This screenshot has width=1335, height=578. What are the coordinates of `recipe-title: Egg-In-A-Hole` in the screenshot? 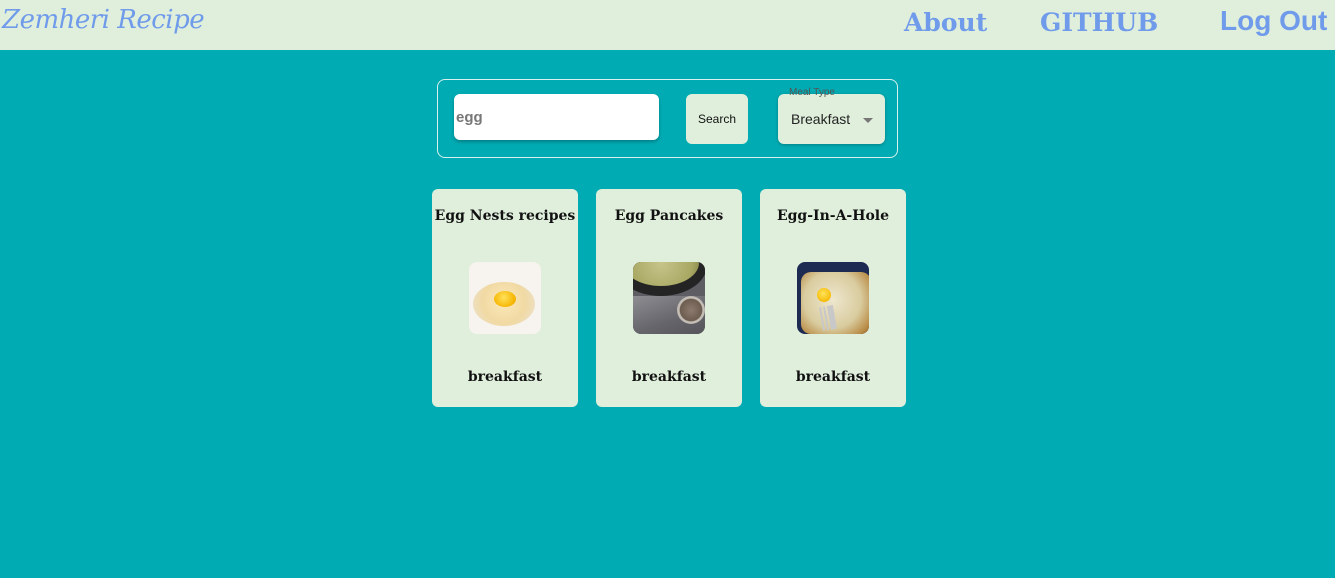 It's located at (833, 216).